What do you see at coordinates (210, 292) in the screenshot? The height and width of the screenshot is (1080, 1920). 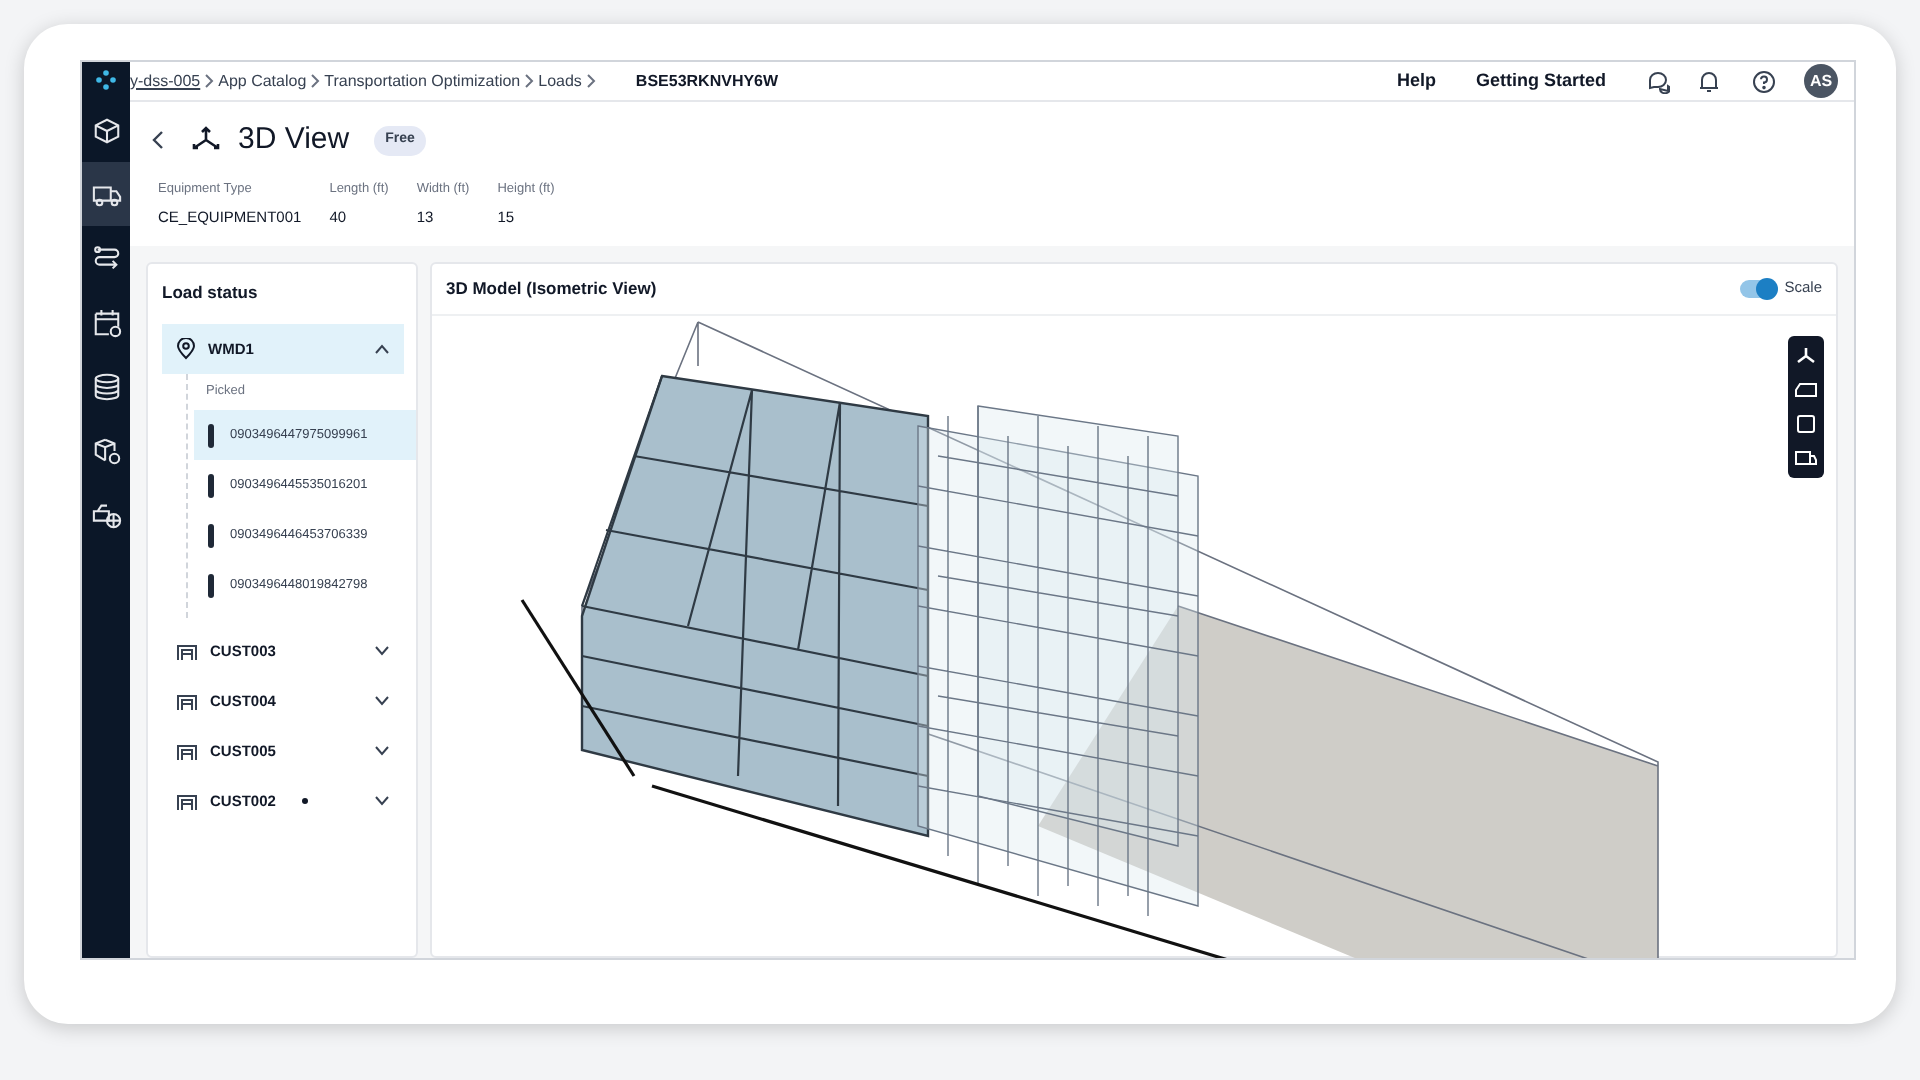 I see `panel-title: Load status` at bounding box center [210, 292].